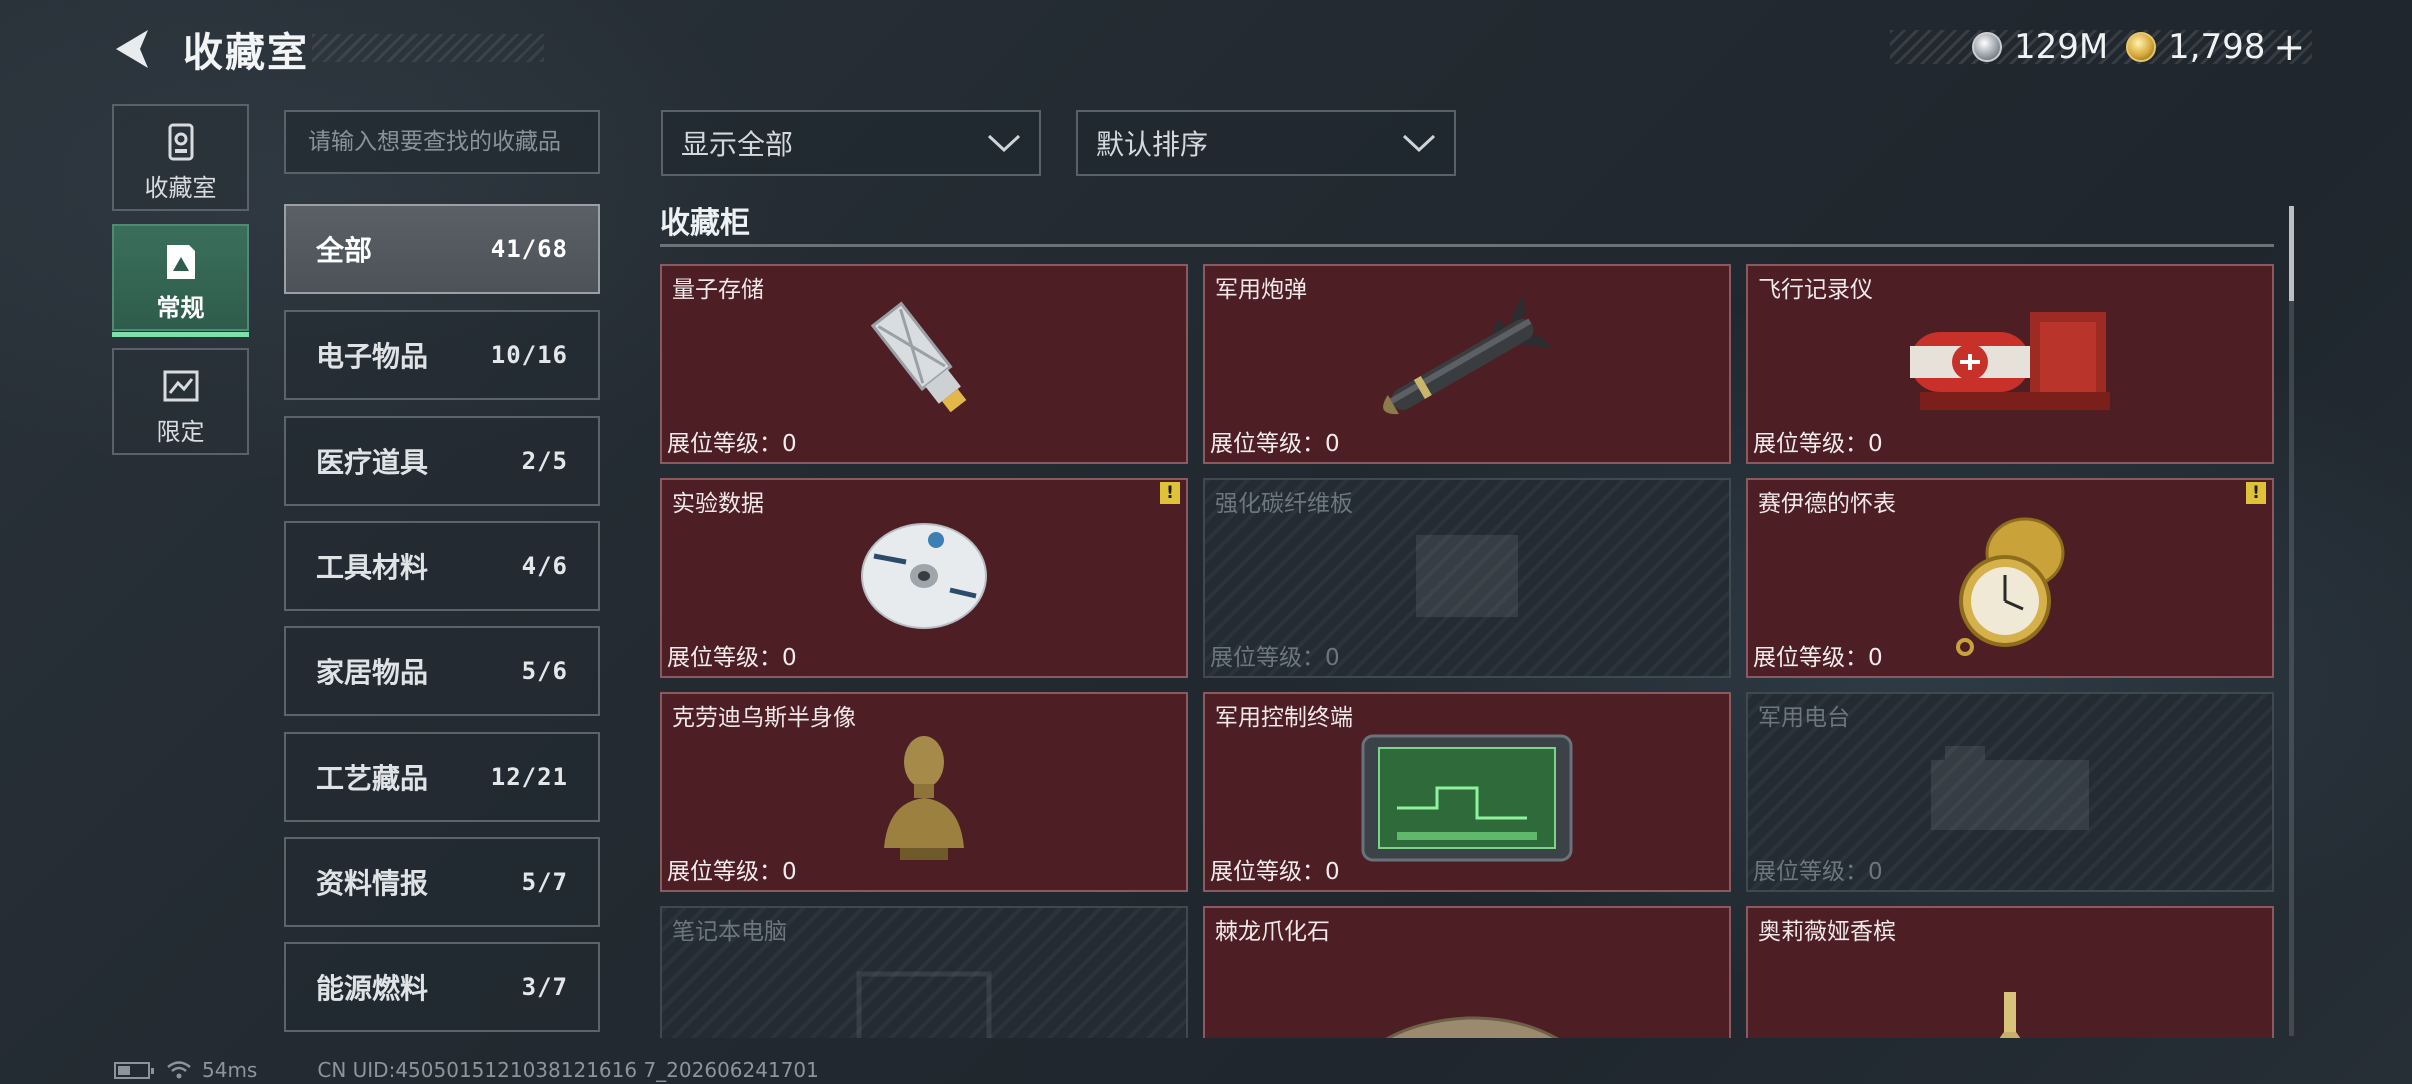  I want to click on item-name: 飞行记录仪, so click(1815, 290).